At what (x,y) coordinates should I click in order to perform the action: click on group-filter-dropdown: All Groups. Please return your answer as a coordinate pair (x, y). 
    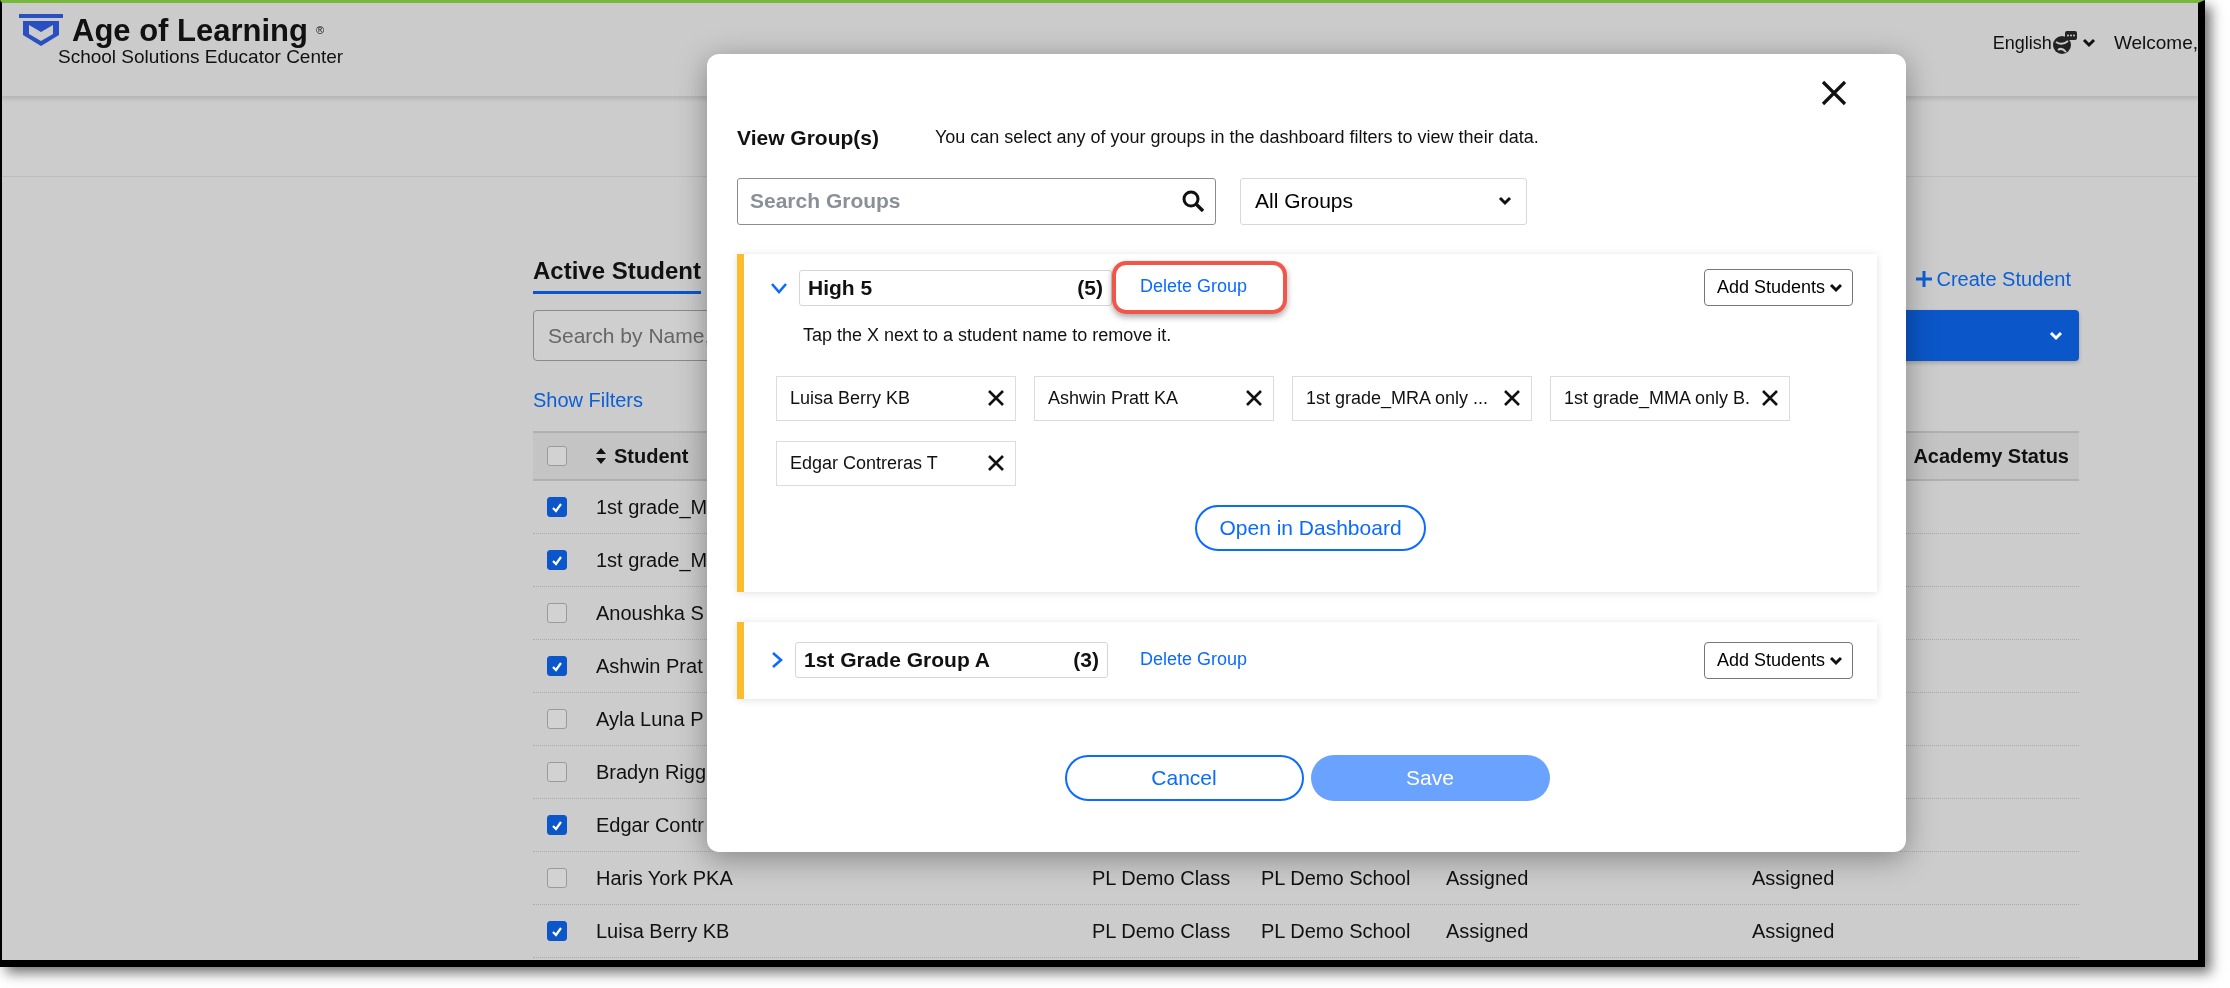
    Looking at the image, I should click on (1383, 201).